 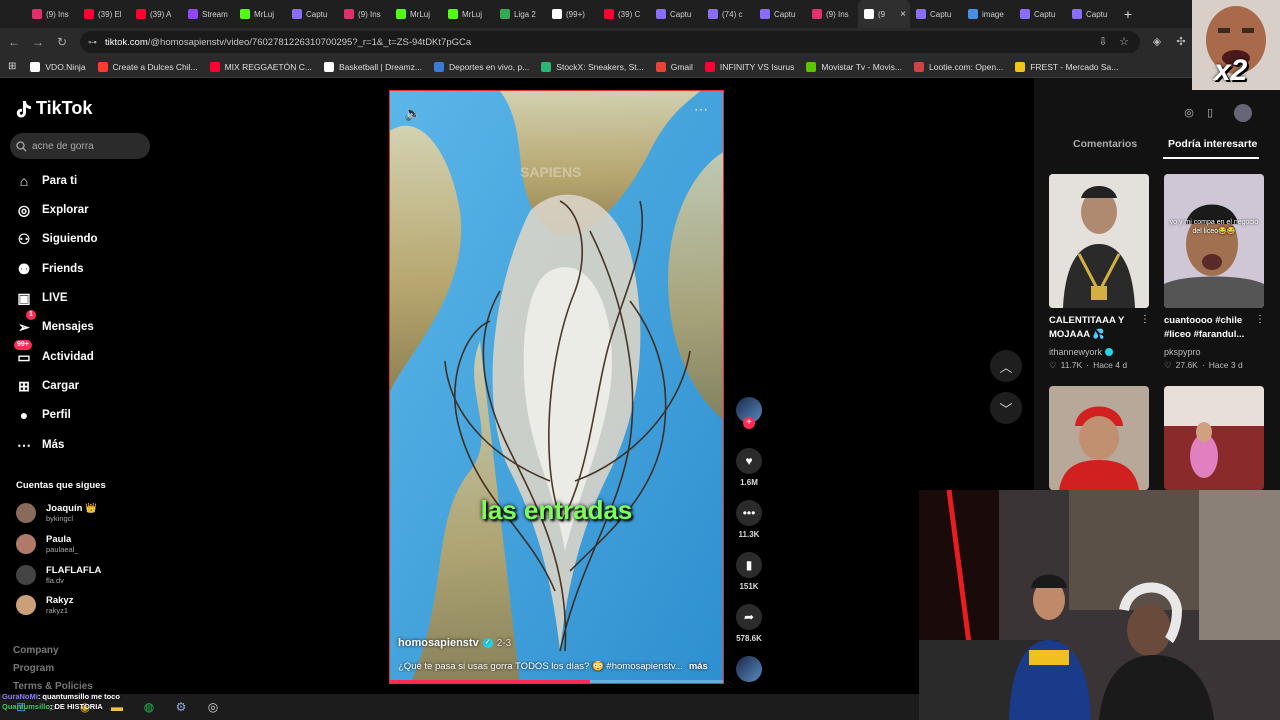 What do you see at coordinates (749, 513) in the screenshot?
I see `comment-icon: •••` at bounding box center [749, 513].